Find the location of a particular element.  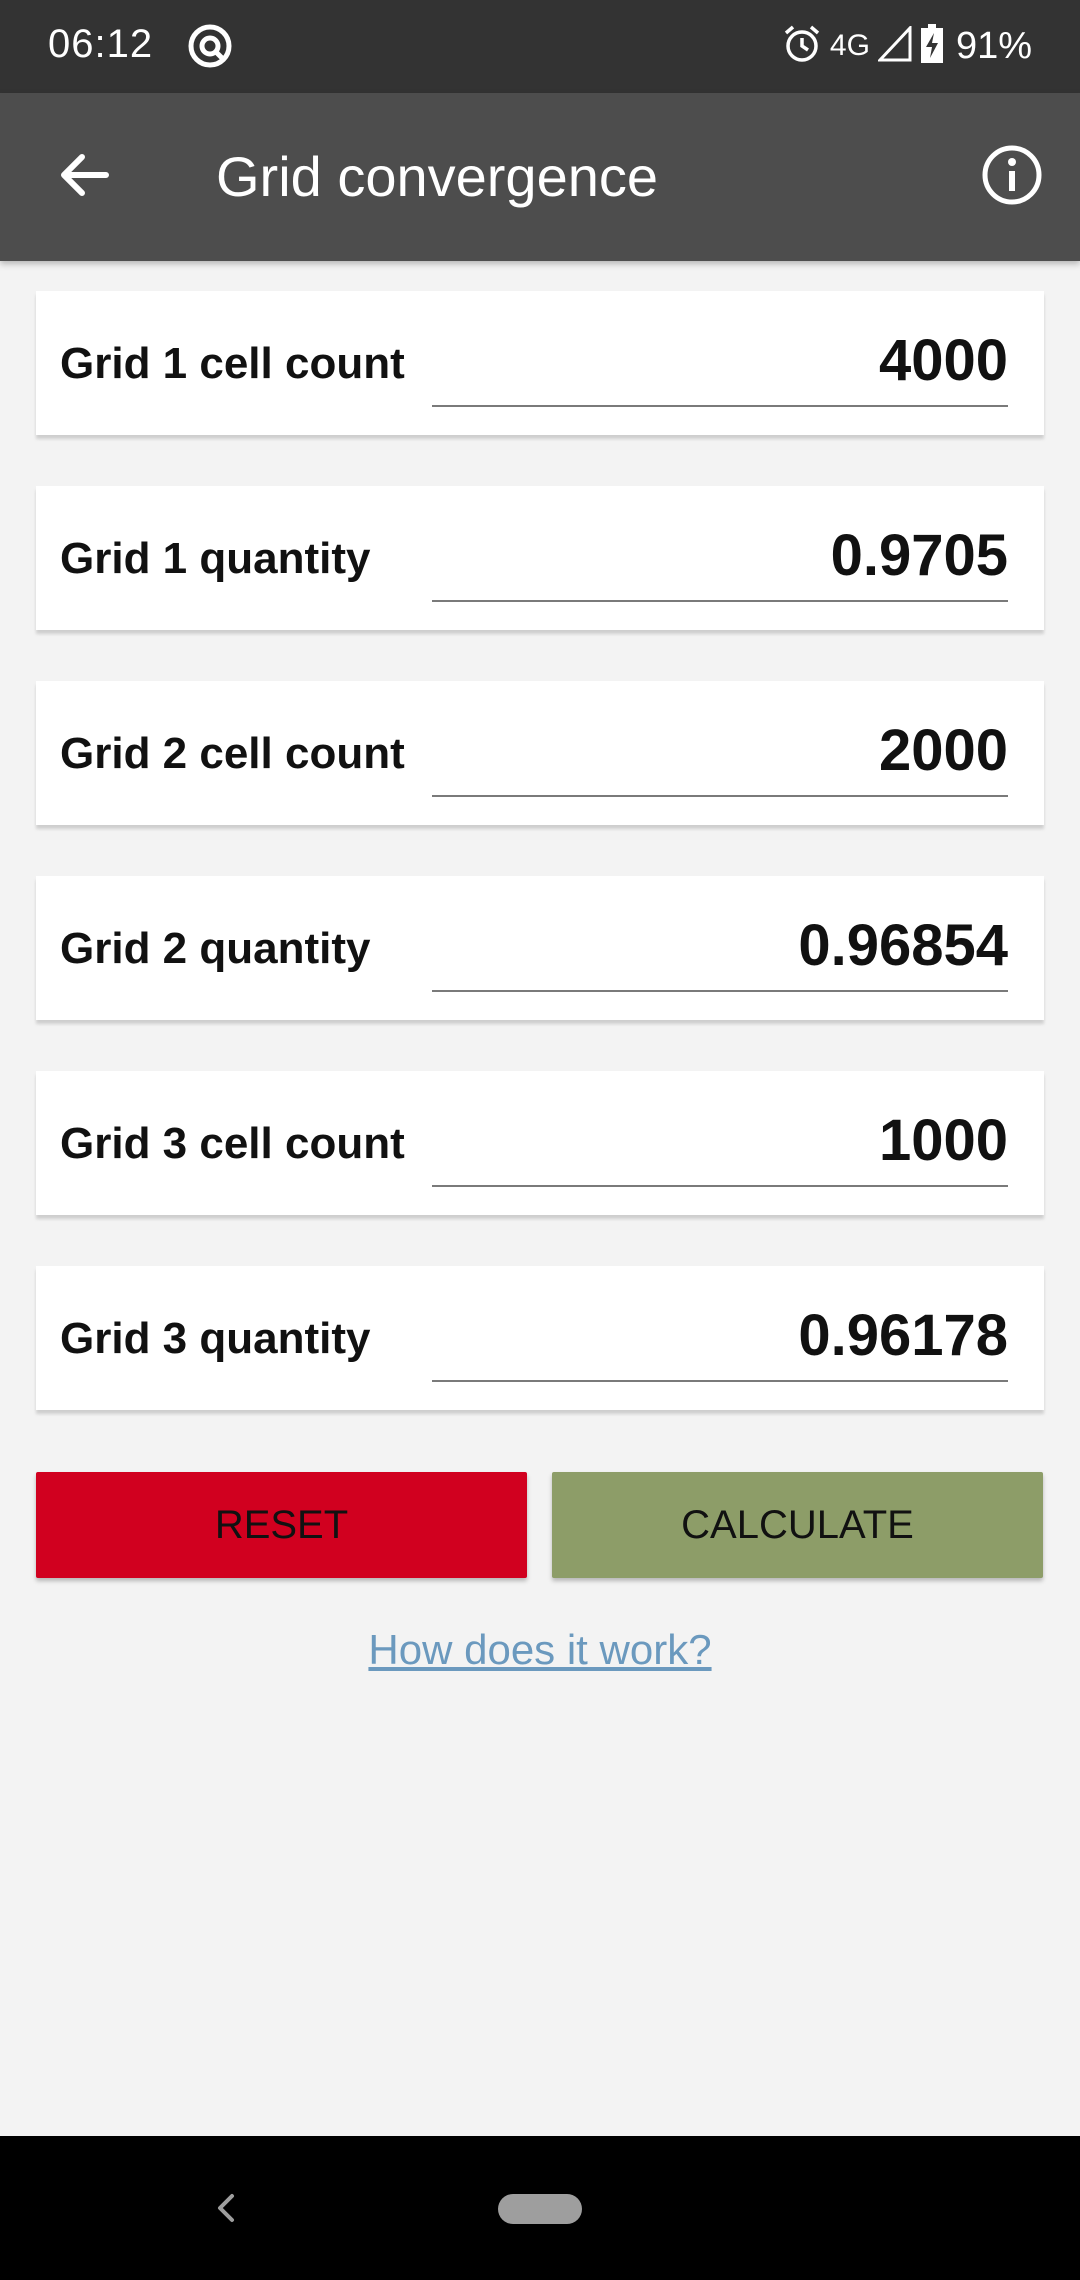

field-card-grid2-quantity: Grid 2 quantity 0.96854 is located at coordinates (540, 948).